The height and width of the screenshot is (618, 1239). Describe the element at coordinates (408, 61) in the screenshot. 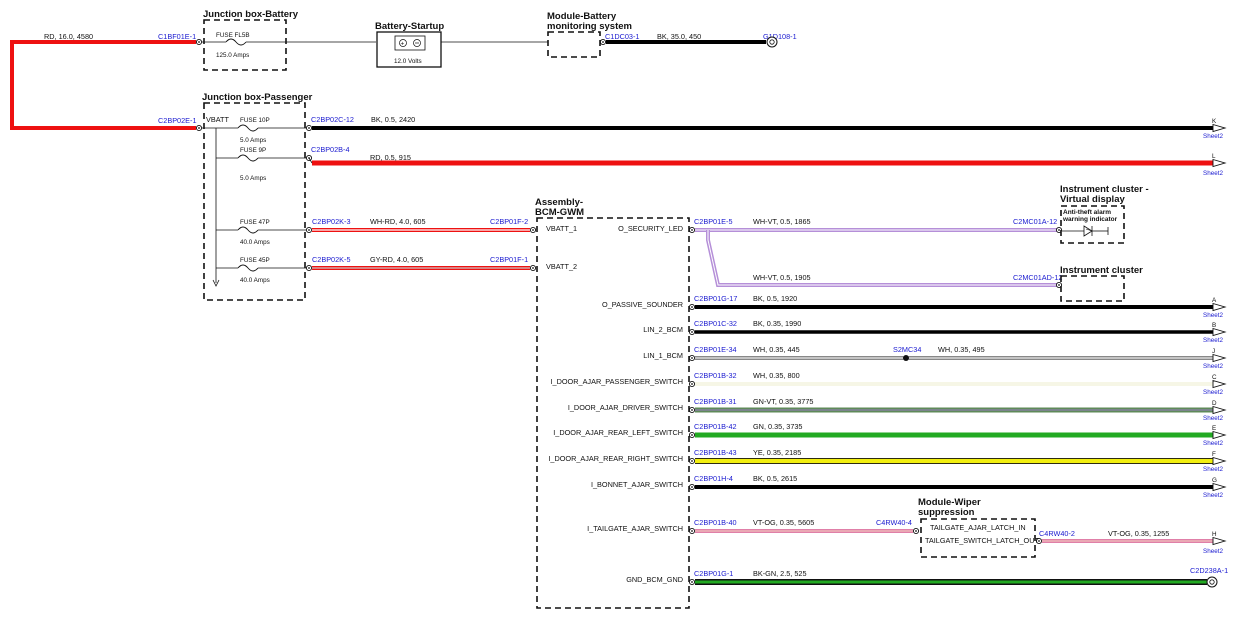

I see `battery-volts: 12.0 Volts` at that location.